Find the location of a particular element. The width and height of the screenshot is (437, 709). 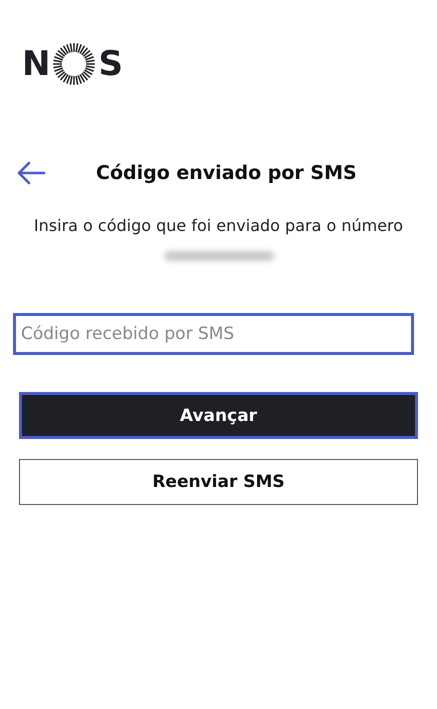

sunburst-logo-icon is located at coordinates (74, 64).